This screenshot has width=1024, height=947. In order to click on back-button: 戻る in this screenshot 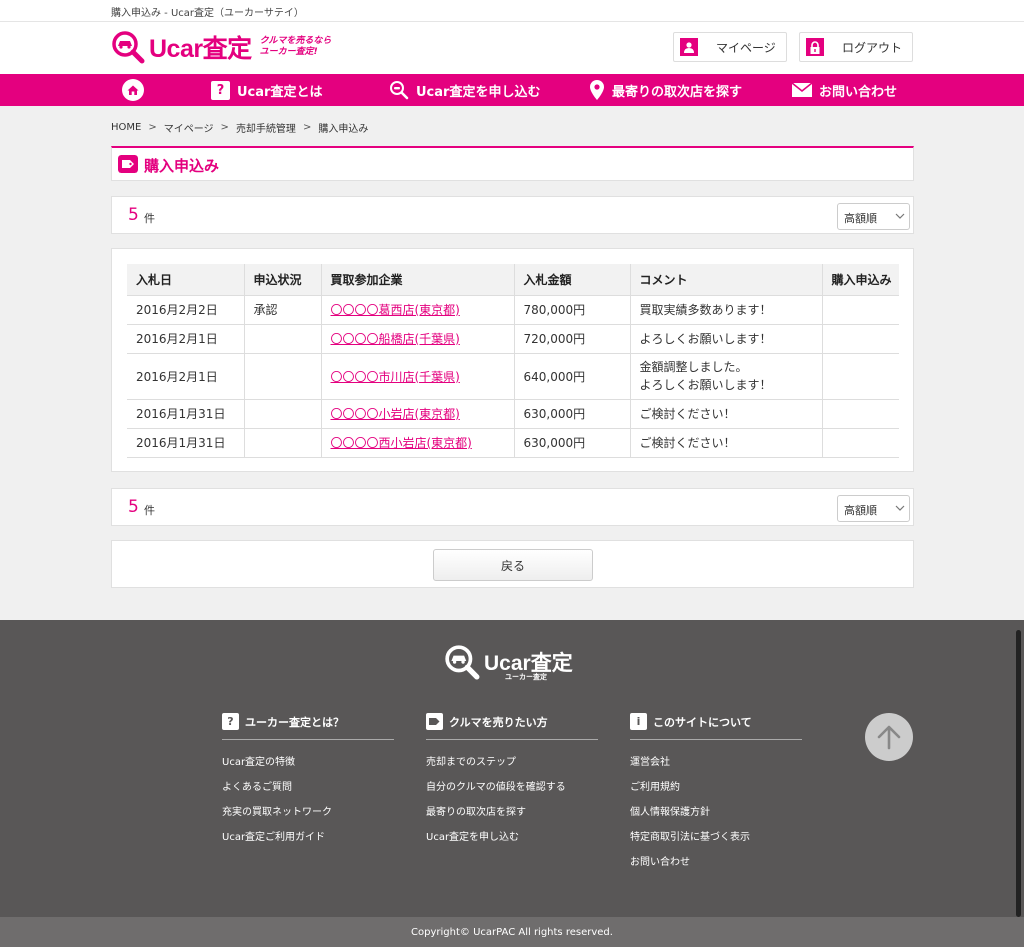, I will do `click(513, 565)`.